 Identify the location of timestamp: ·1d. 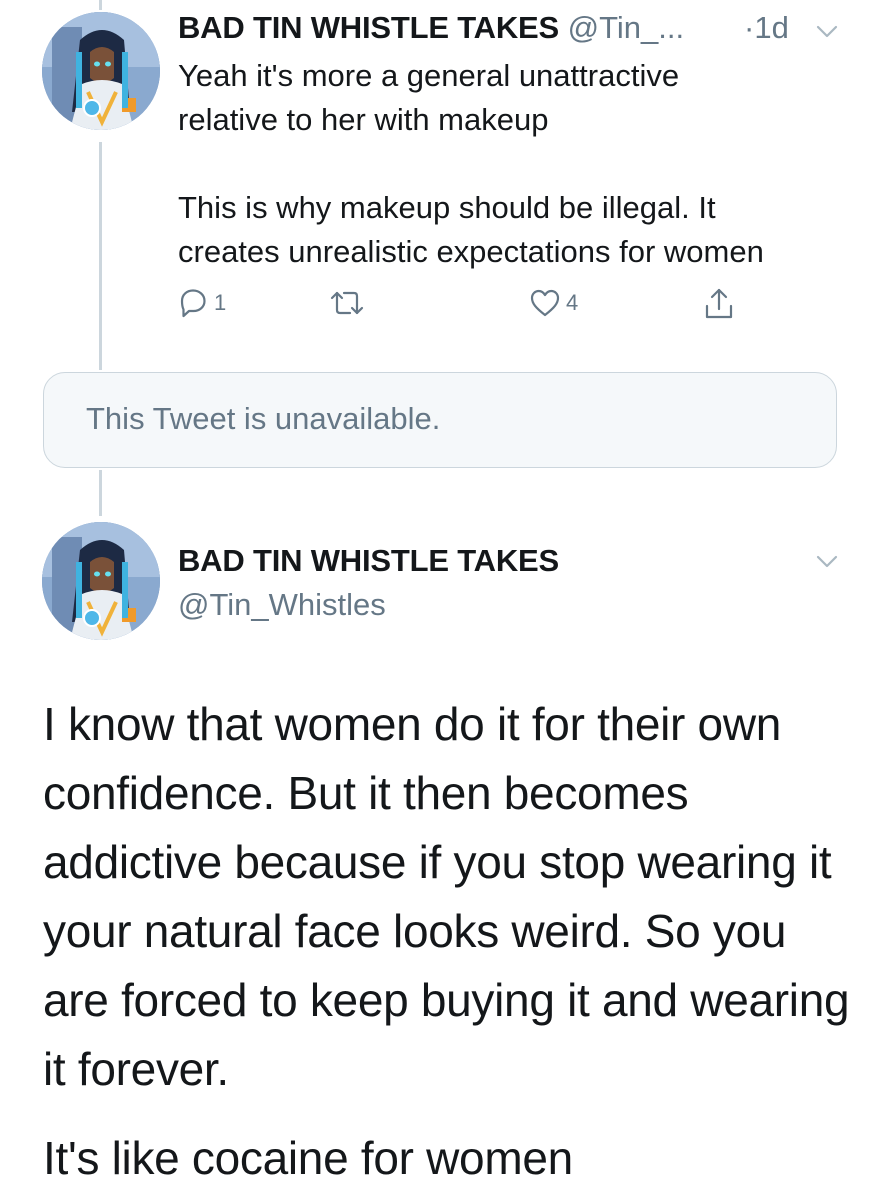
(766, 28).